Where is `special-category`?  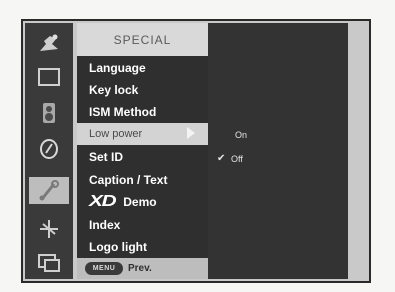 special-category is located at coordinates (49, 190).